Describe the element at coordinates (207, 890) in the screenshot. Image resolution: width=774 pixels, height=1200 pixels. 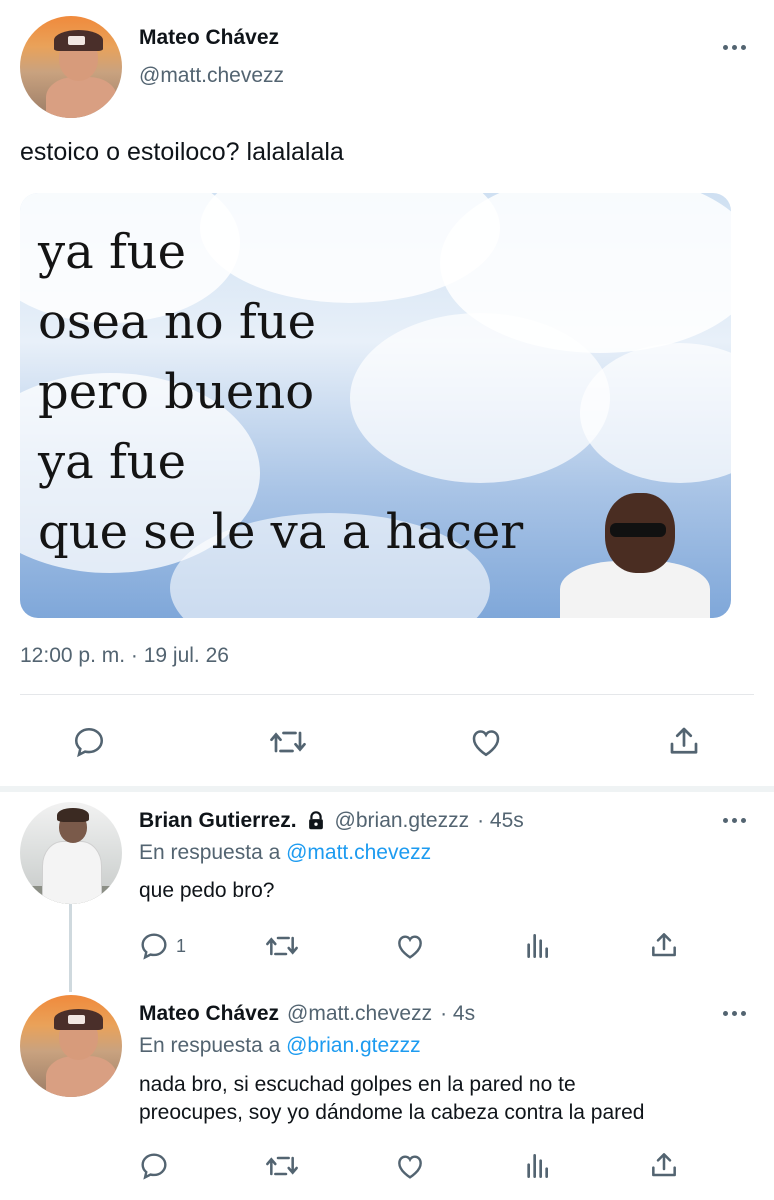
I see `reply-text: que pedo bro?` at that location.